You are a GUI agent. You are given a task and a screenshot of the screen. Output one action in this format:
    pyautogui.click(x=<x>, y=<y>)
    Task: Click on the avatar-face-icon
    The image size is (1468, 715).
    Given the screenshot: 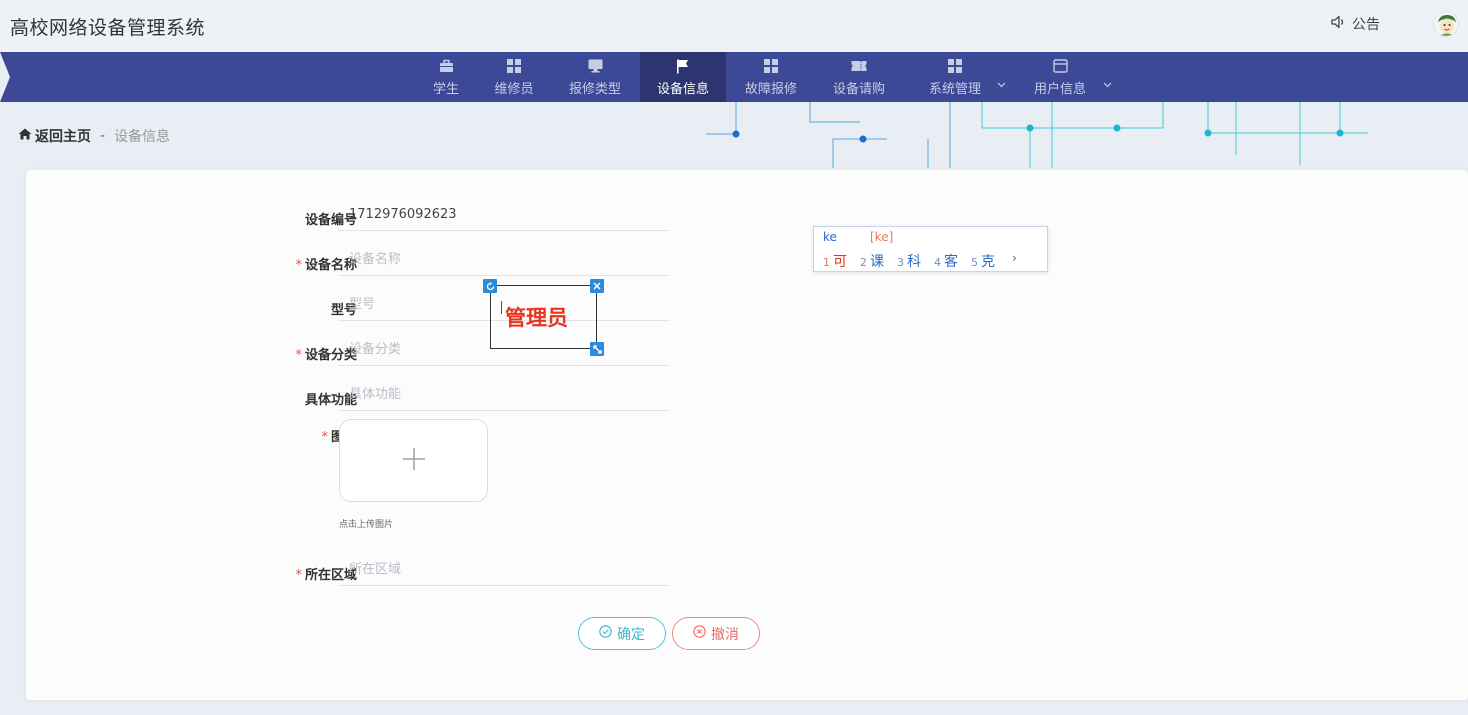 What is the action you would take?
    pyautogui.click(x=1447, y=25)
    